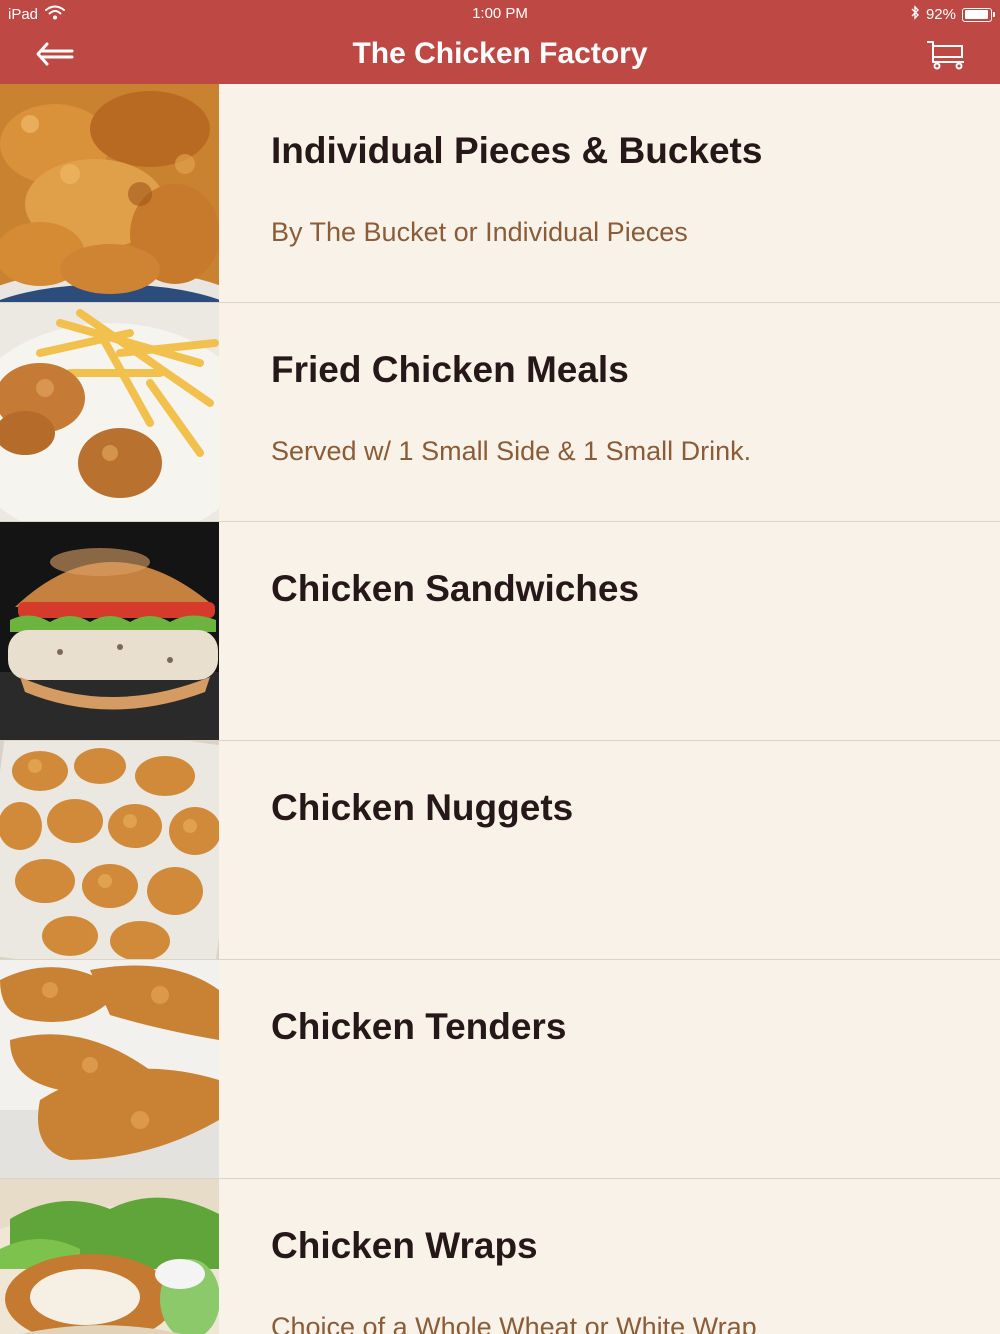  I want to click on chicken-and-fries-image, so click(109, 412).